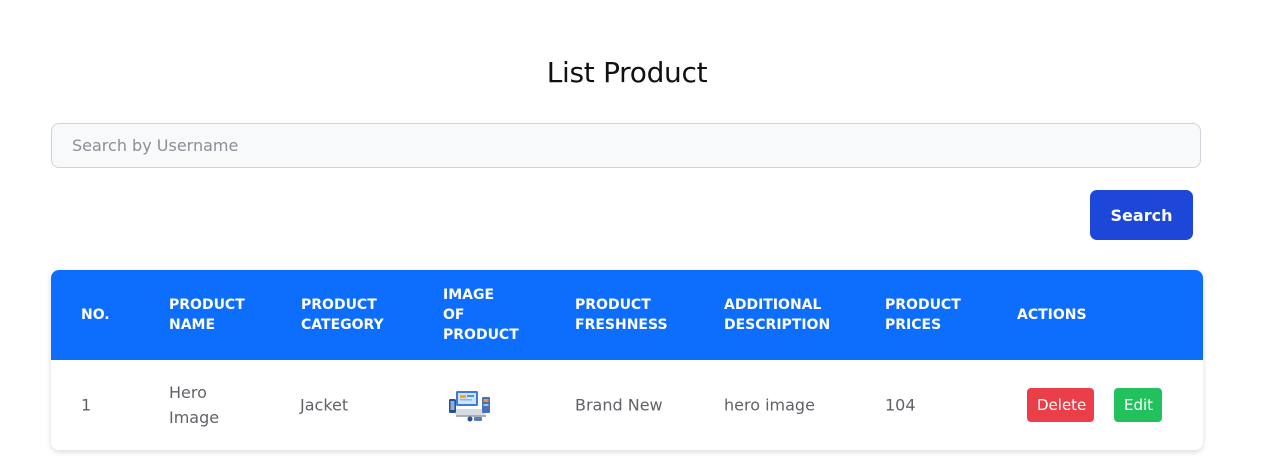 This screenshot has width=1261, height=474. Describe the element at coordinates (1060, 405) in the screenshot. I see `delete-button: Delete` at that location.